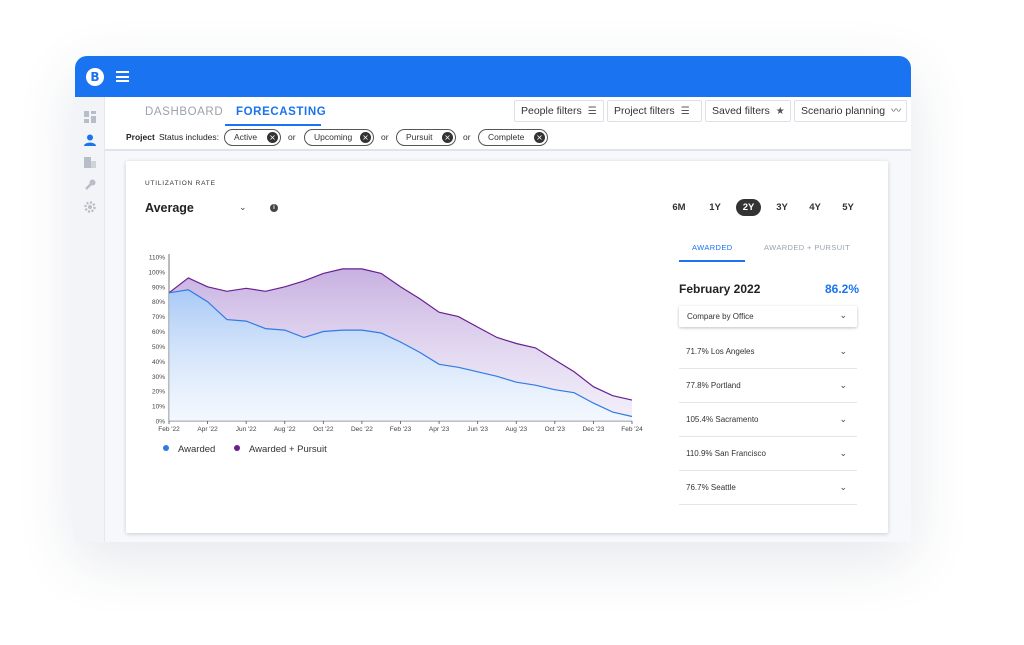  I want to click on filter-status-label: Status includes:, so click(189, 137).